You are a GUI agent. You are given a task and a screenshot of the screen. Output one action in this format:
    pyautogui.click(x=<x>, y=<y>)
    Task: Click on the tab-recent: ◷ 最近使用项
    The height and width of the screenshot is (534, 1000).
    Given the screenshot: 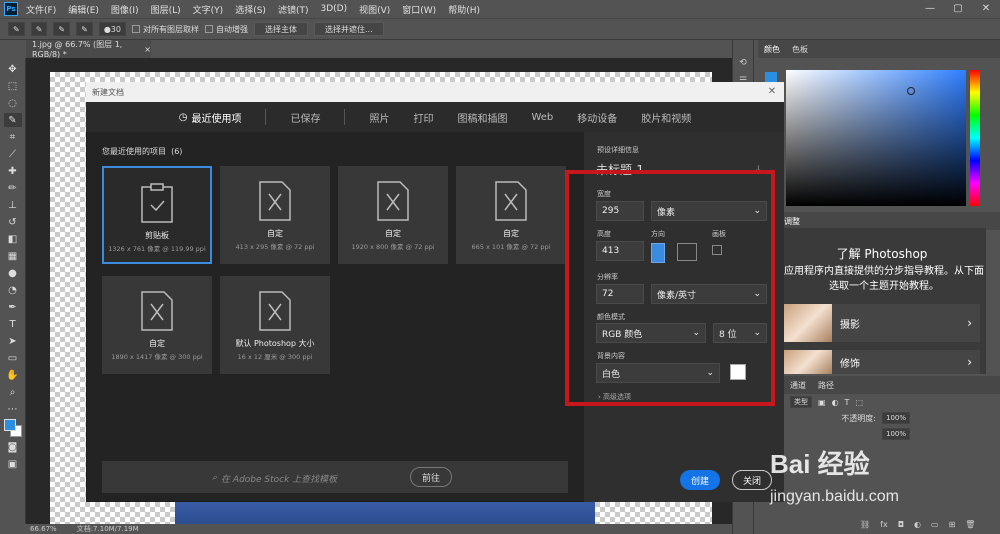 What is the action you would take?
    pyautogui.click(x=210, y=117)
    